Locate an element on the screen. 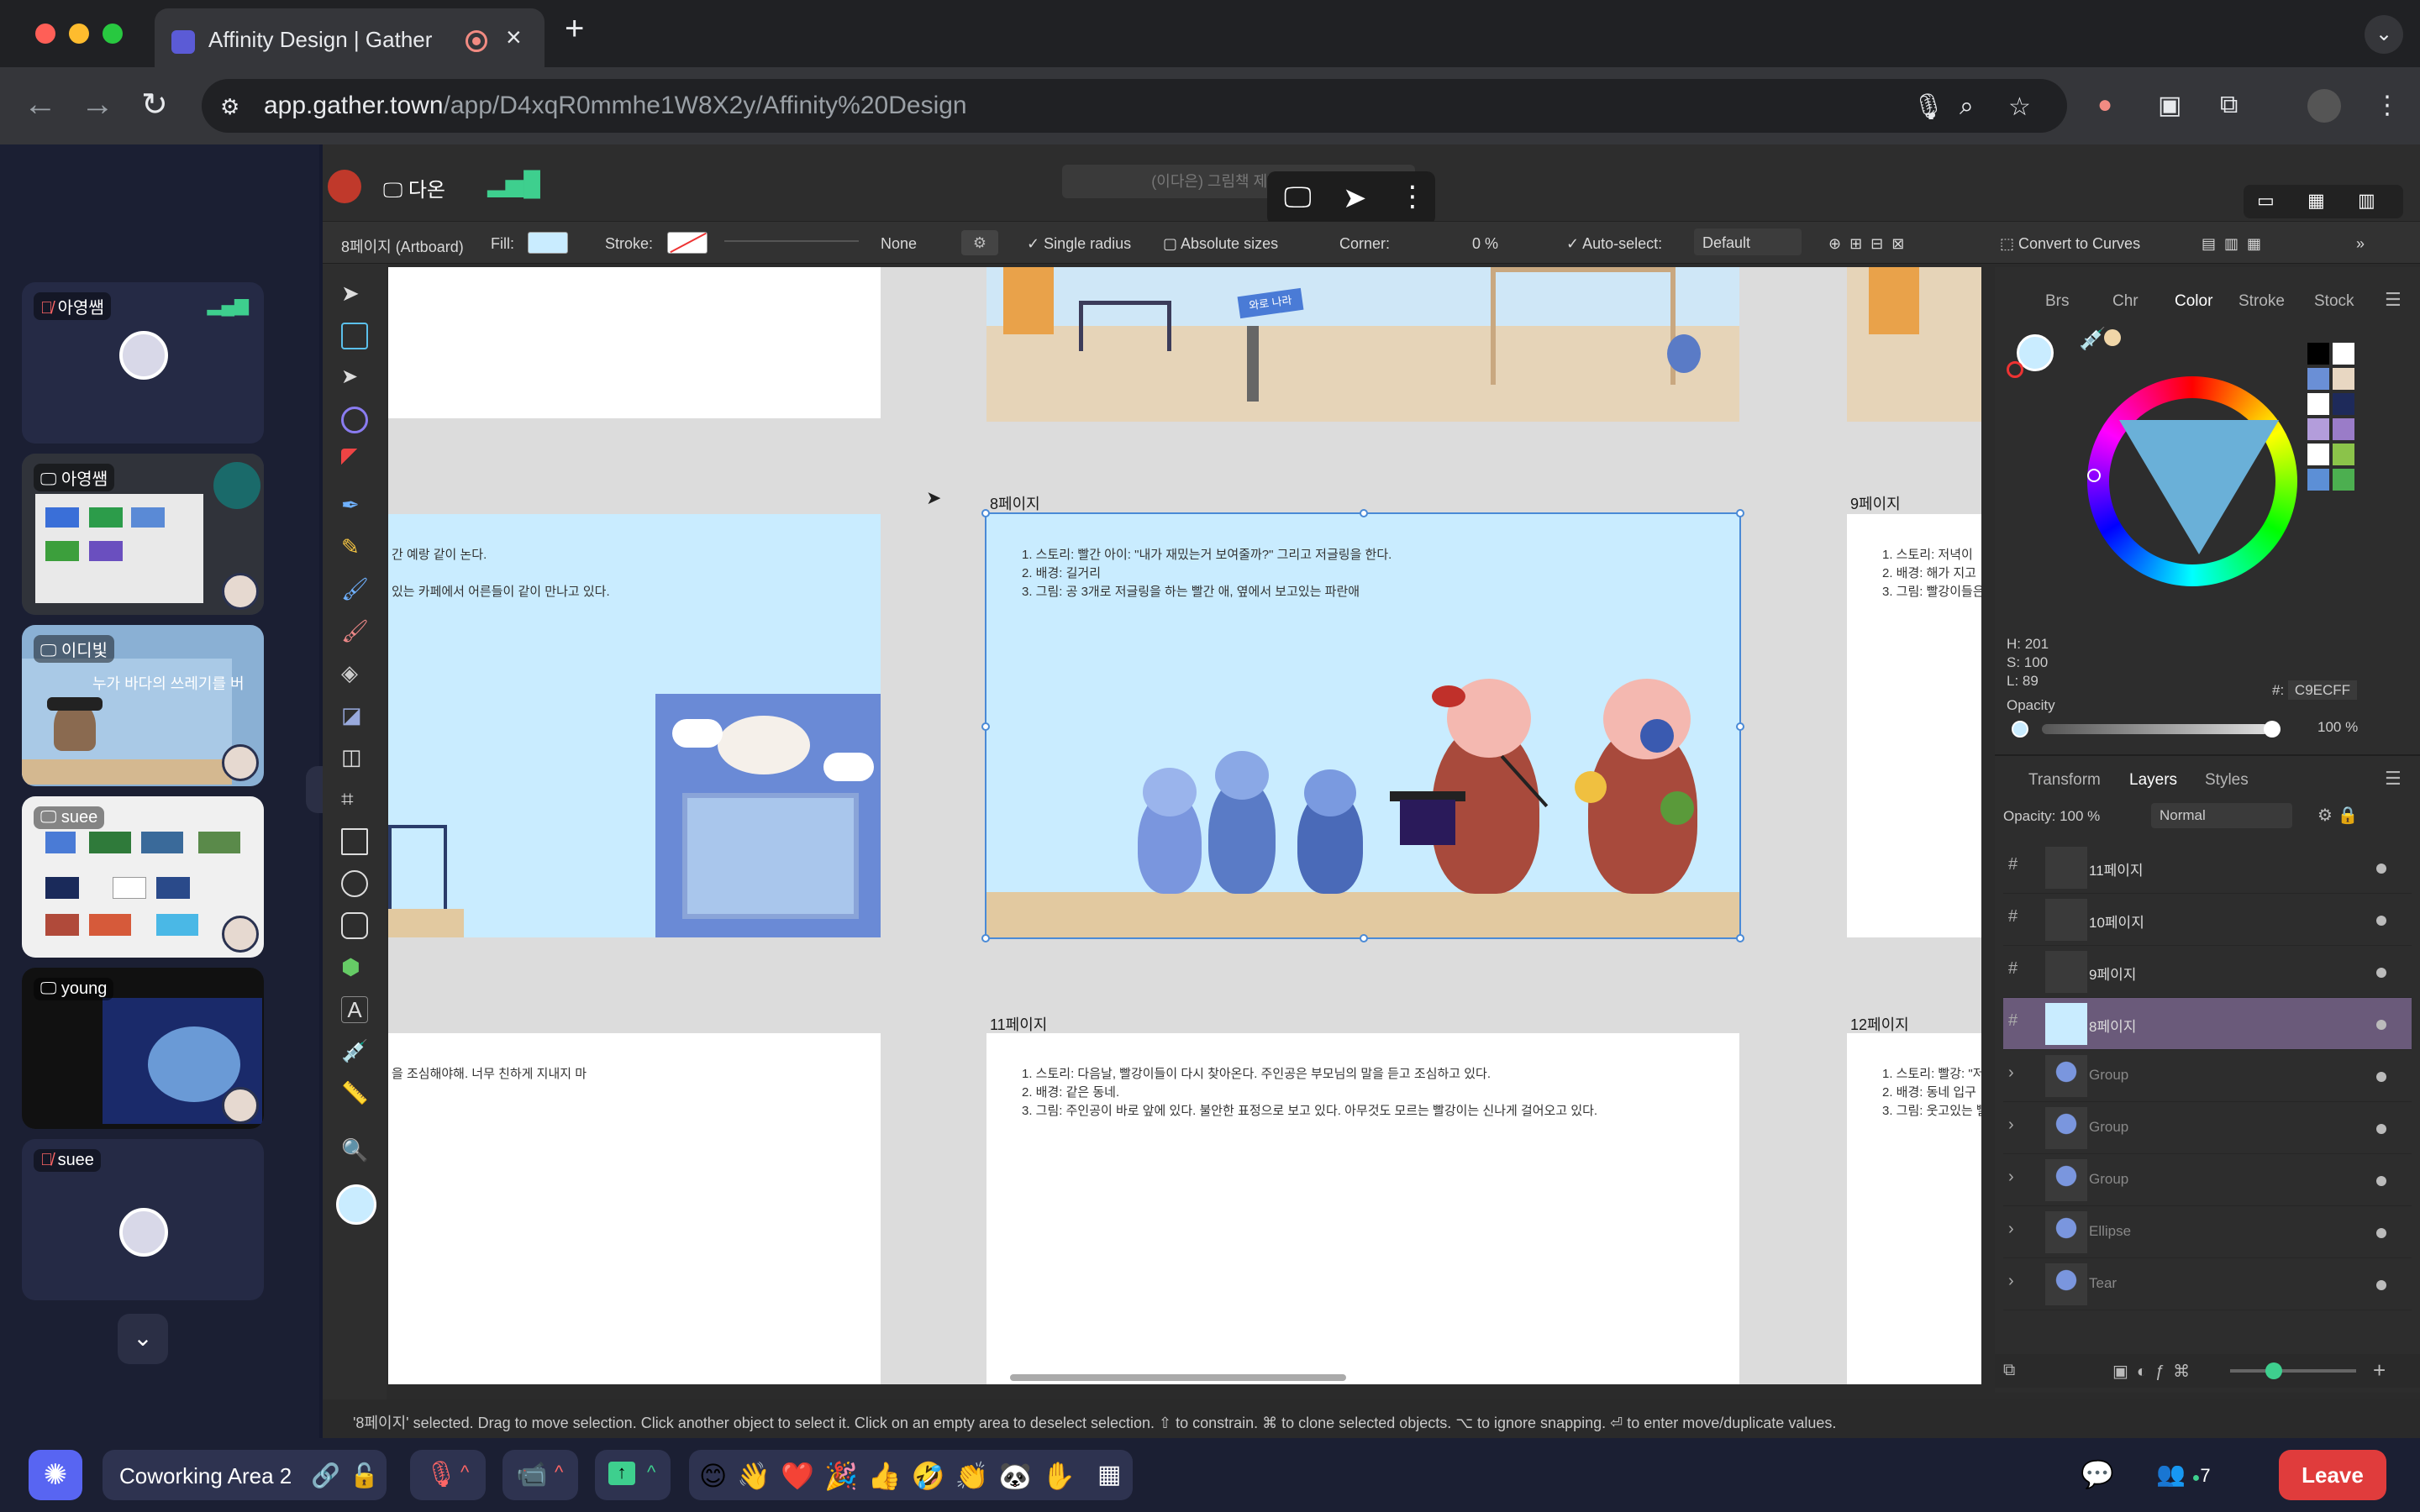  gather-logo-button: ✺ is located at coordinates (55, 1475).